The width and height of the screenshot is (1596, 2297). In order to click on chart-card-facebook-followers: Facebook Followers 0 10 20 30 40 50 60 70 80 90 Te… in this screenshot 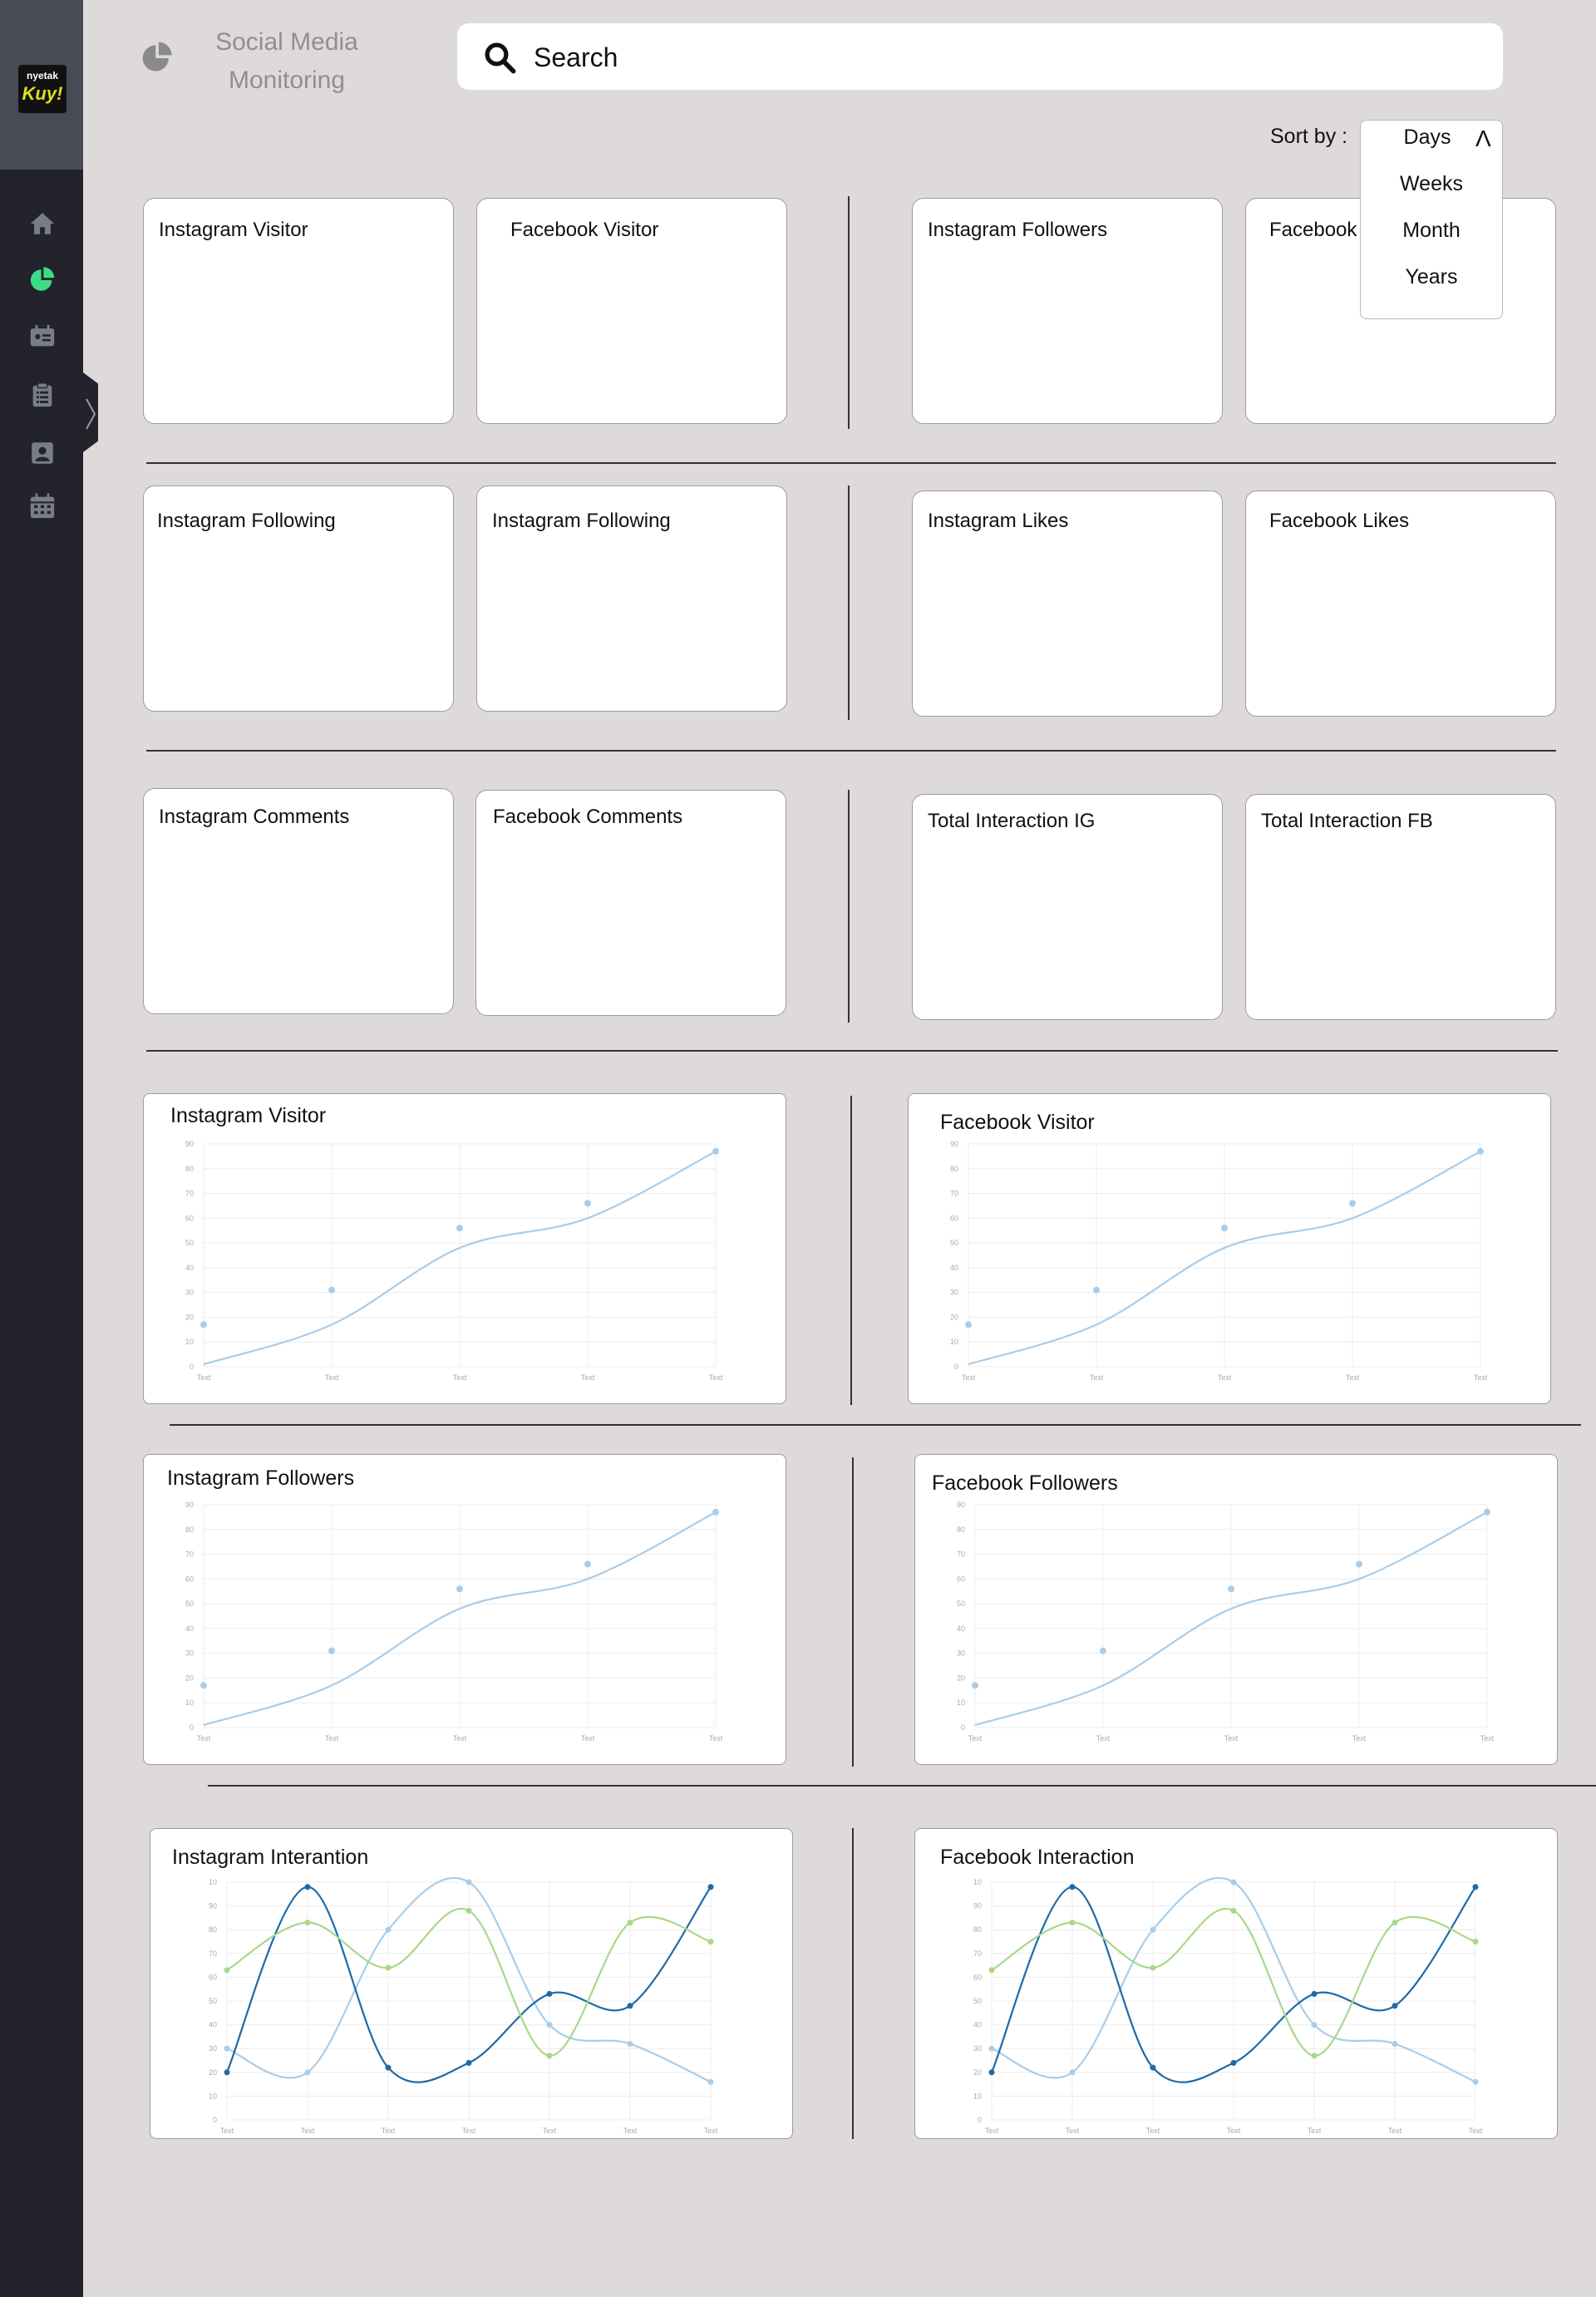, I will do `click(1236, 1609)`.